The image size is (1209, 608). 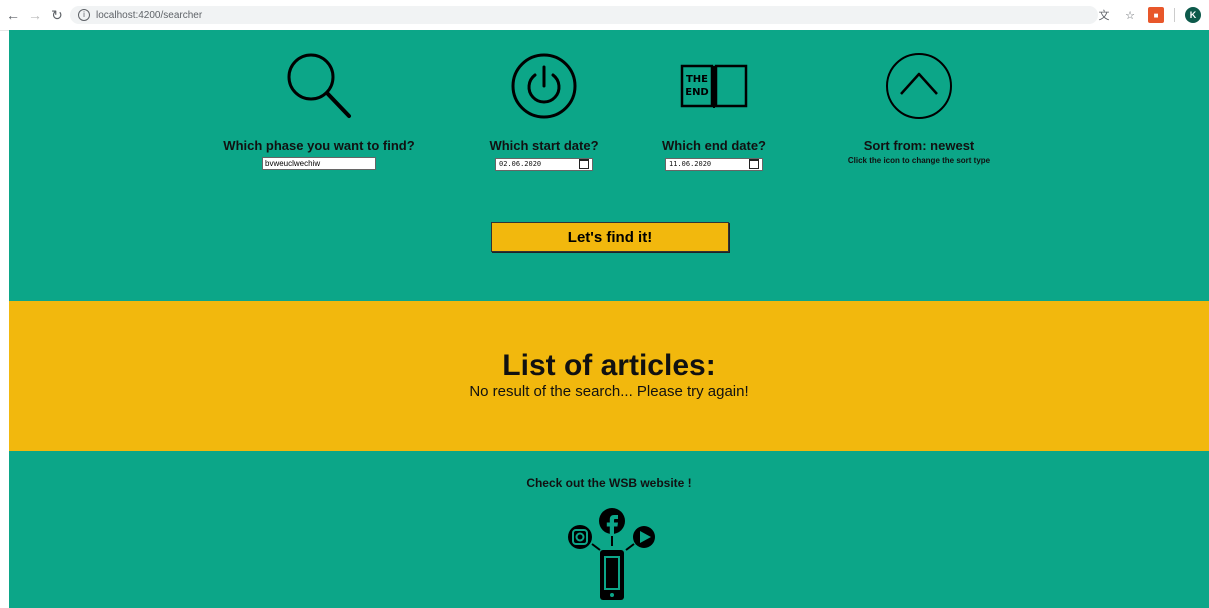 I want to click on profile-avatar: K, so click(x=1193, y=15).